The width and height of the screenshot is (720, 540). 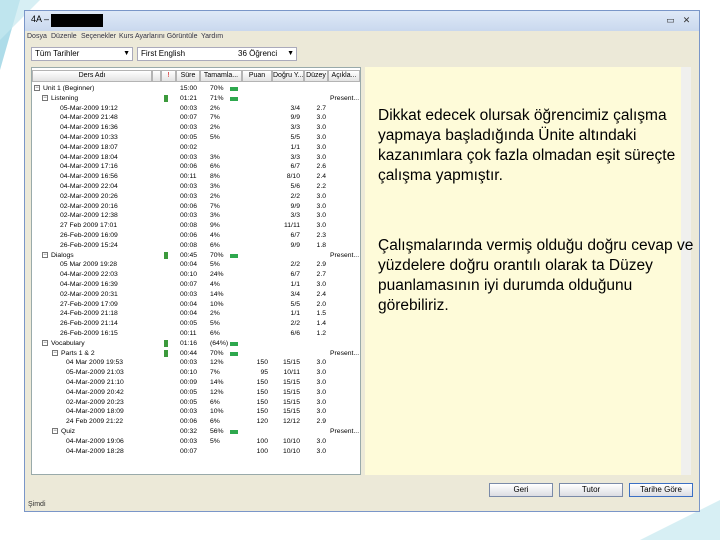 What do you see at coordinates (82, 54) in the screenshot?
I see `date-filter-select: Tüm Tarihler ▼` at bounding box center [82, 54].